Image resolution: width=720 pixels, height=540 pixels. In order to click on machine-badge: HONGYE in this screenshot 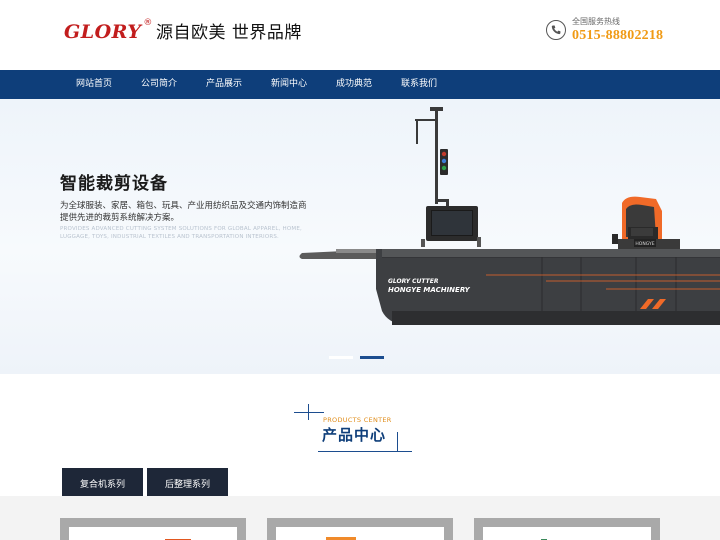, I will do `click(644, 244)`.